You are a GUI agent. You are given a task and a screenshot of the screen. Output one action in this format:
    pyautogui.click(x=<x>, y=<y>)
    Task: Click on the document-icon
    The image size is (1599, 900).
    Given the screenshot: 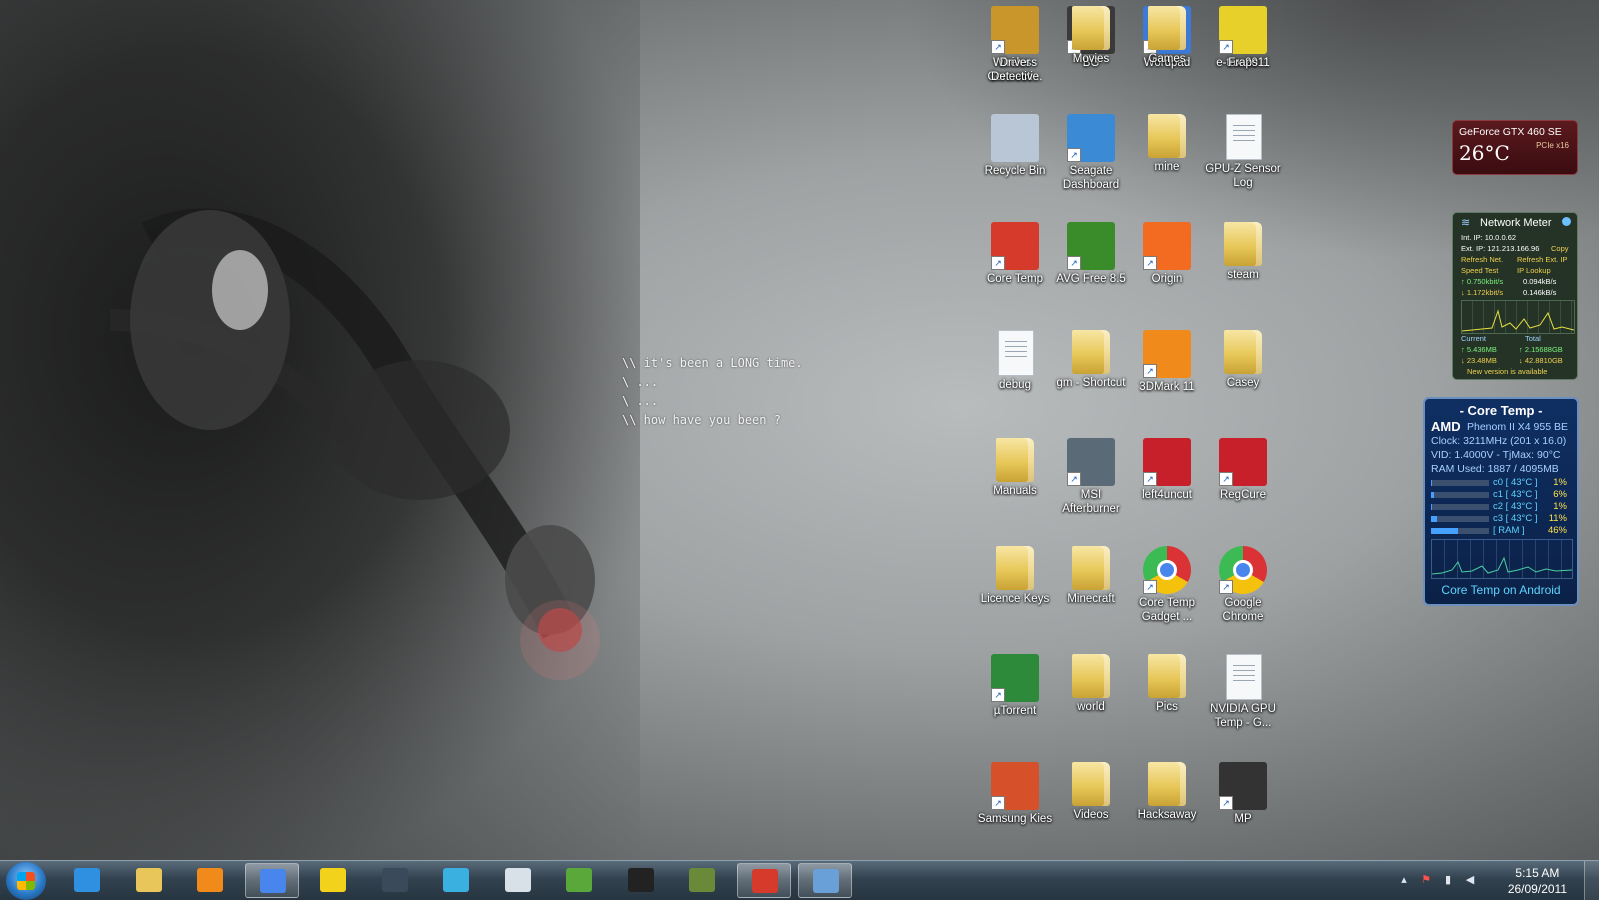 What is the action you would take?
    pyautogui.click(x=1244, y=137)
    